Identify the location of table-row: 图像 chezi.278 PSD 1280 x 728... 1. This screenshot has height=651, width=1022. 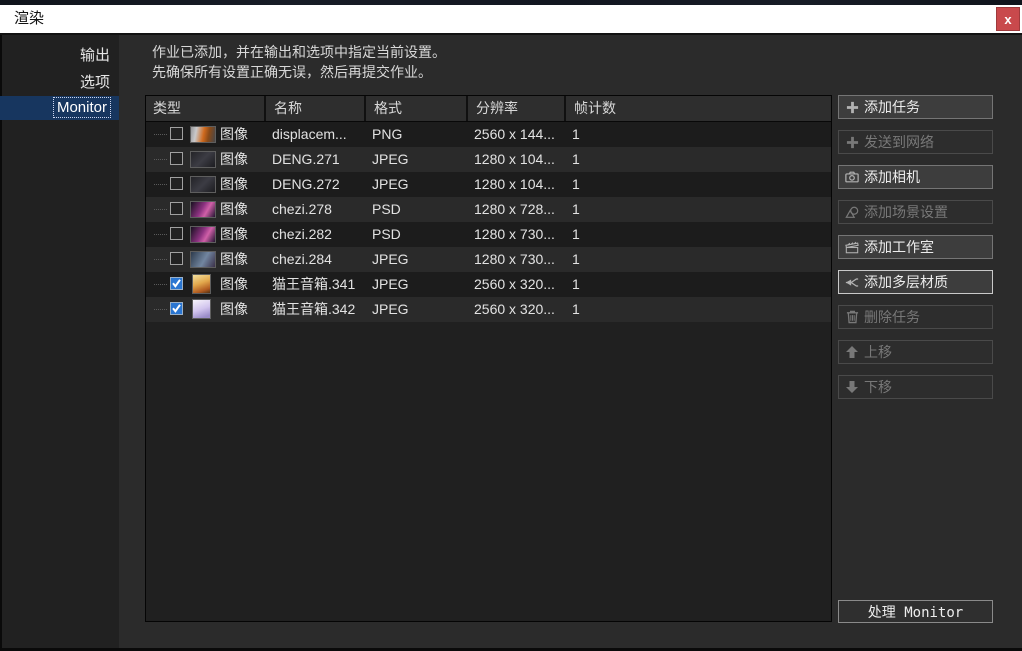
(488, 209).